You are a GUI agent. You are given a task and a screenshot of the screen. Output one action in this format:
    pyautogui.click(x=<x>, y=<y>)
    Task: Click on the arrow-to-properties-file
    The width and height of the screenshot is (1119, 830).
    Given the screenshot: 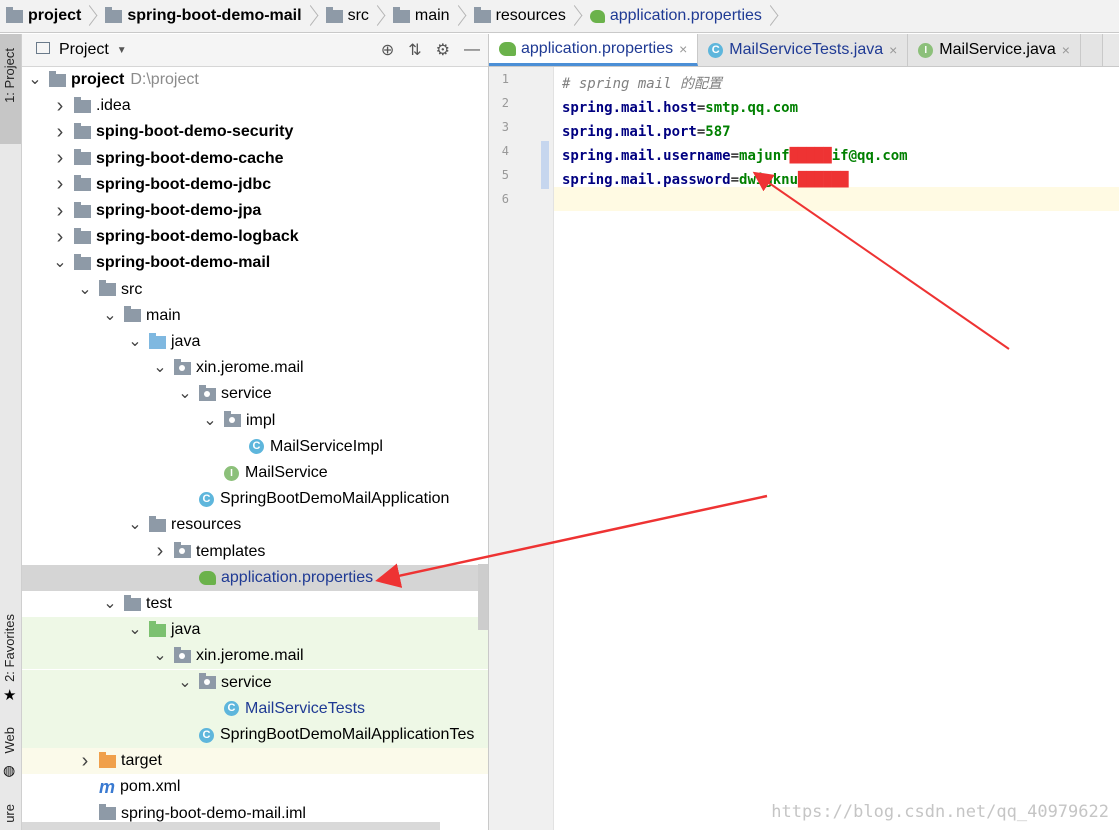 What is the action you would take?
    pyautogui.click(x=571, y=541)
    